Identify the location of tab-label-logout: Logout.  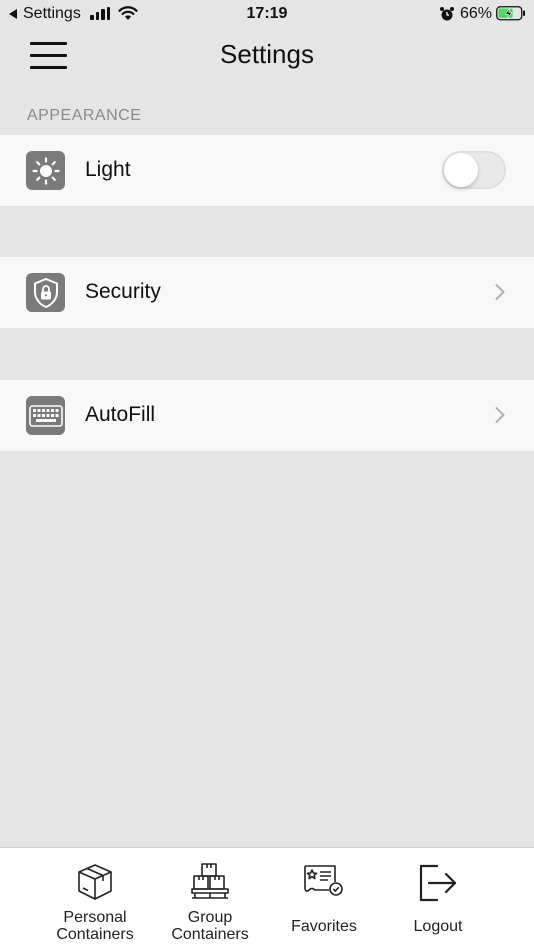
(438, 926).